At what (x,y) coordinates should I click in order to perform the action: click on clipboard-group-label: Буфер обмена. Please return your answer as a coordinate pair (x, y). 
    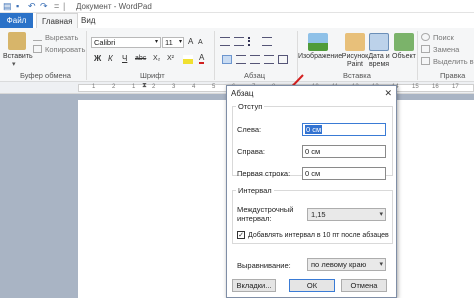
    Looking at the image, I should click on (45, 75).